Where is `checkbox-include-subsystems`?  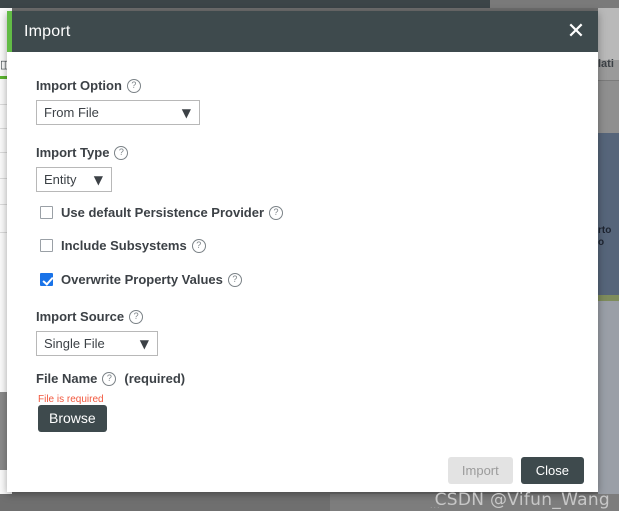 checkbox-include-subsystems is located at coordinates (46, 245).